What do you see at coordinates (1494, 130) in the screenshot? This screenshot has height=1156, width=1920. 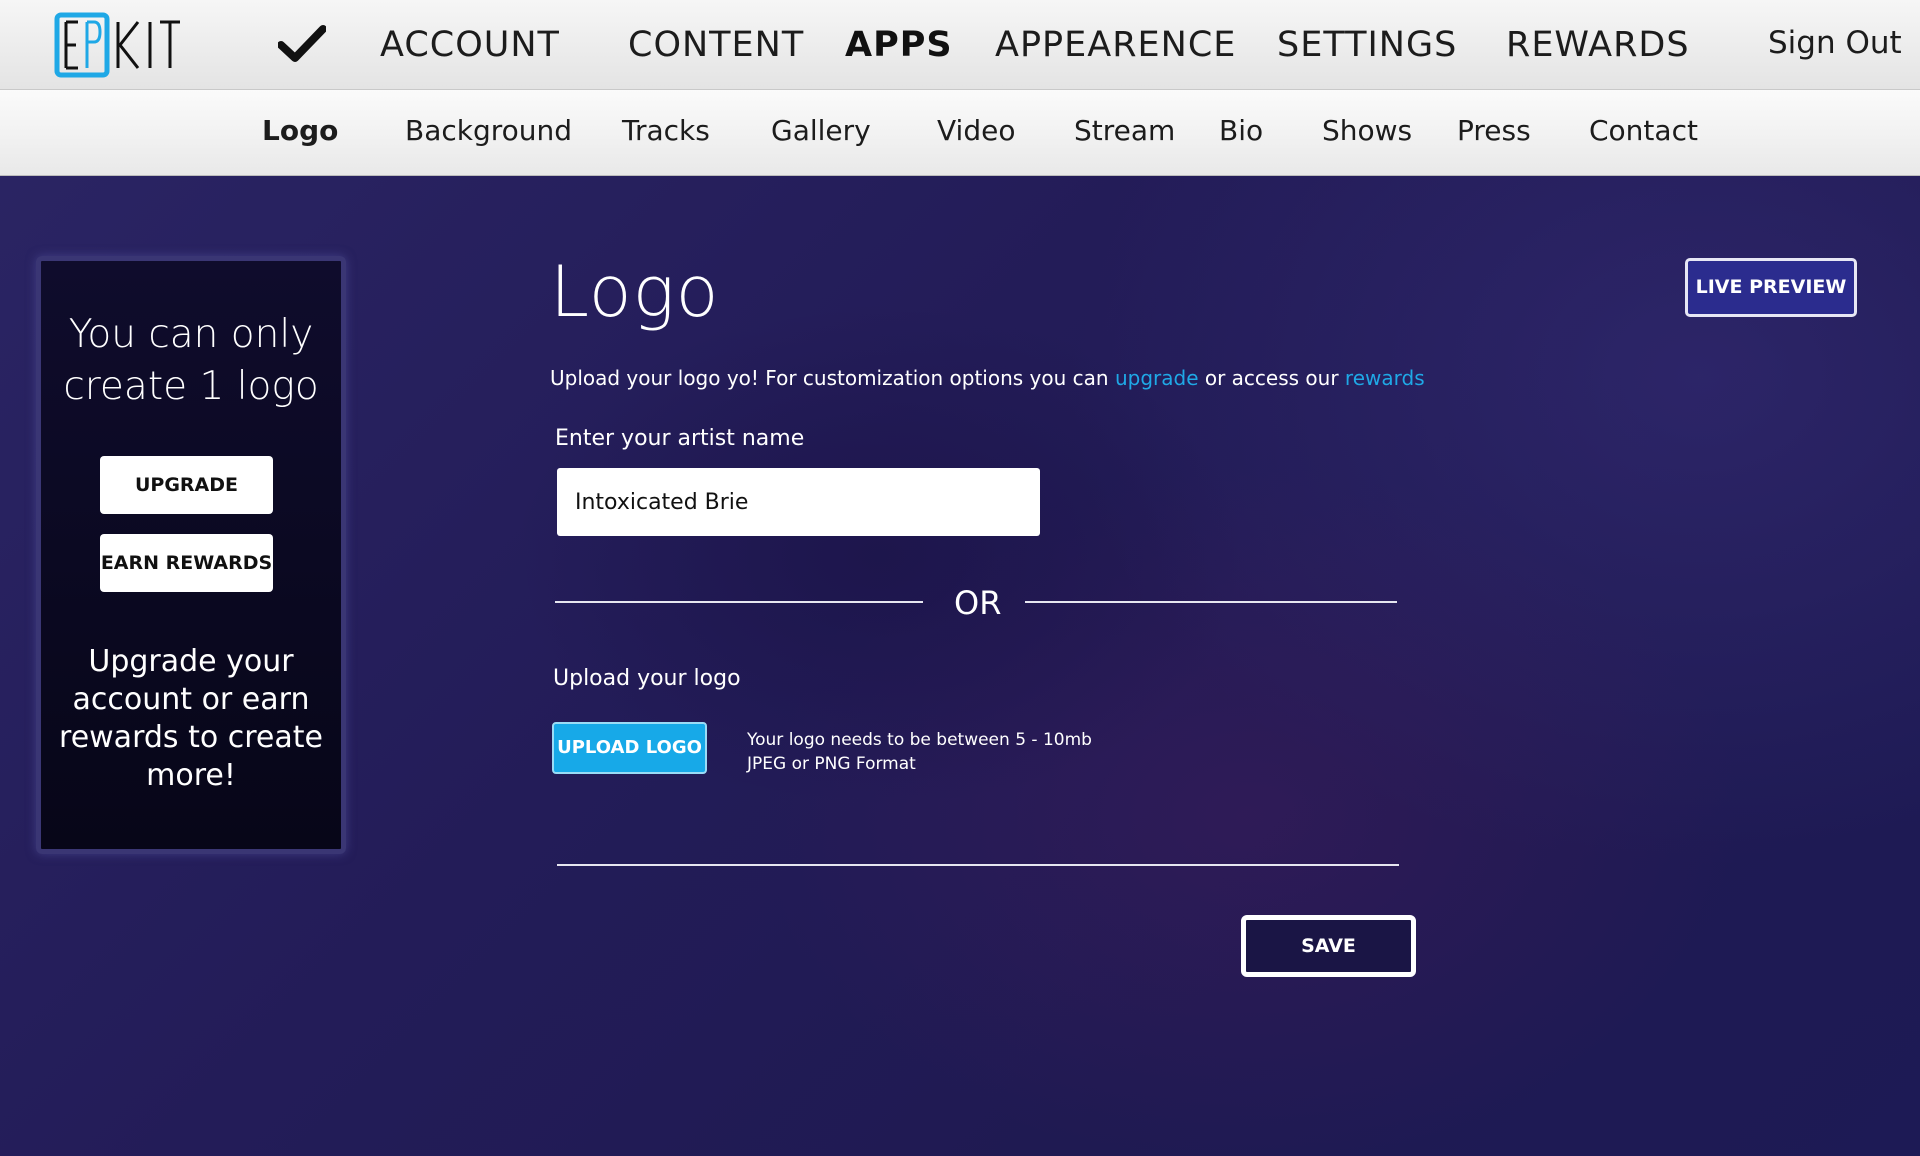 I see `tab-press: Press` at bounding box center [1494, 130].